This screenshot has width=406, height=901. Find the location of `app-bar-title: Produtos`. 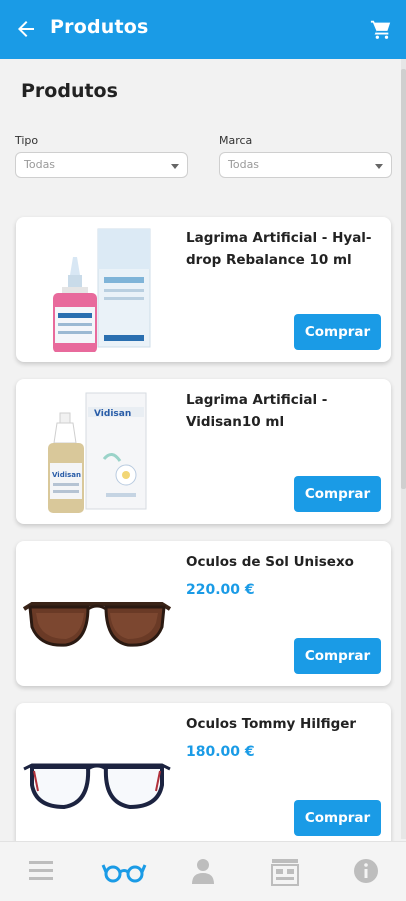

app-bar-title: Produtos is located at coordinates (99, 27).